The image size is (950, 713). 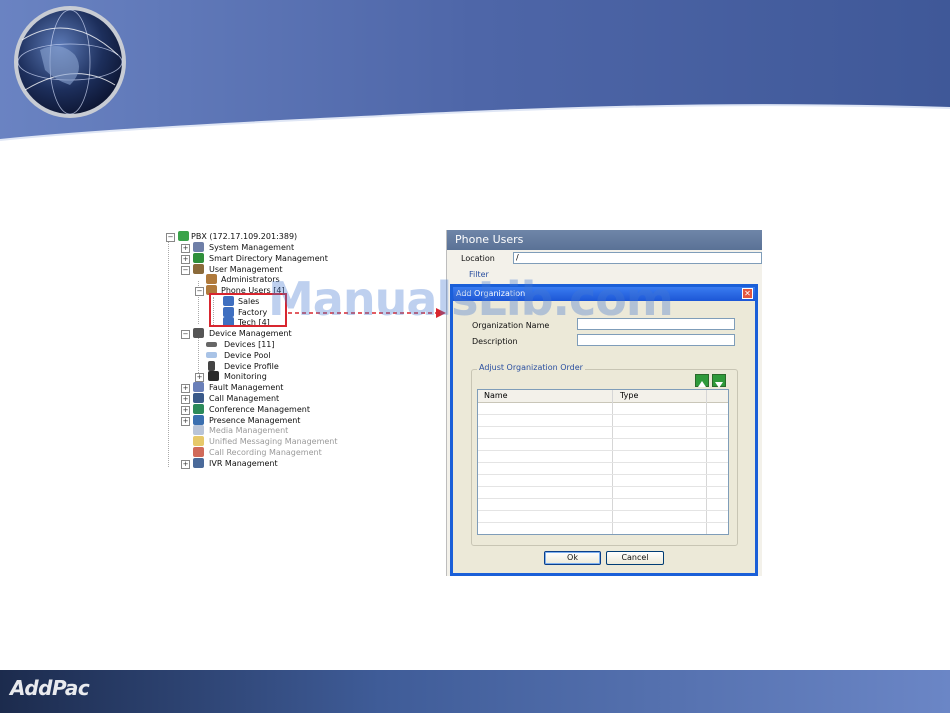 I want to click on tree-item-label: Devices [11], so click(x=249, y=344).